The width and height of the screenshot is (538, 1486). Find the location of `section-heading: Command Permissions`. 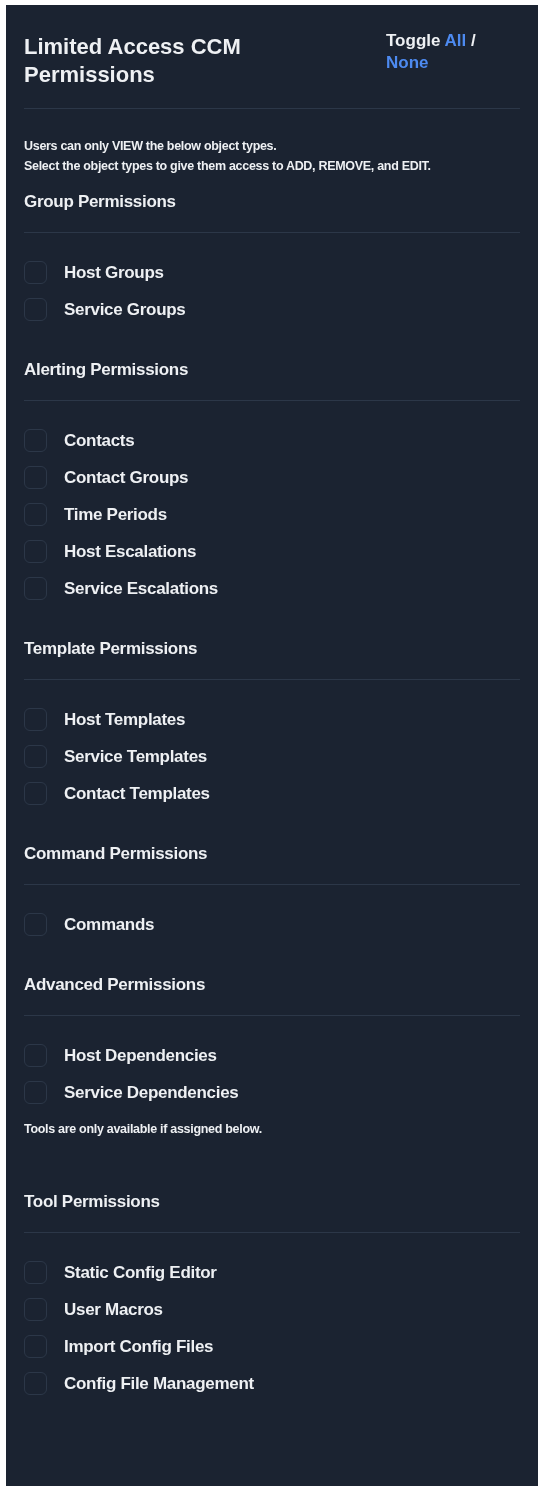

section-heading: Command Permissions is located at coordinates (116, 854).